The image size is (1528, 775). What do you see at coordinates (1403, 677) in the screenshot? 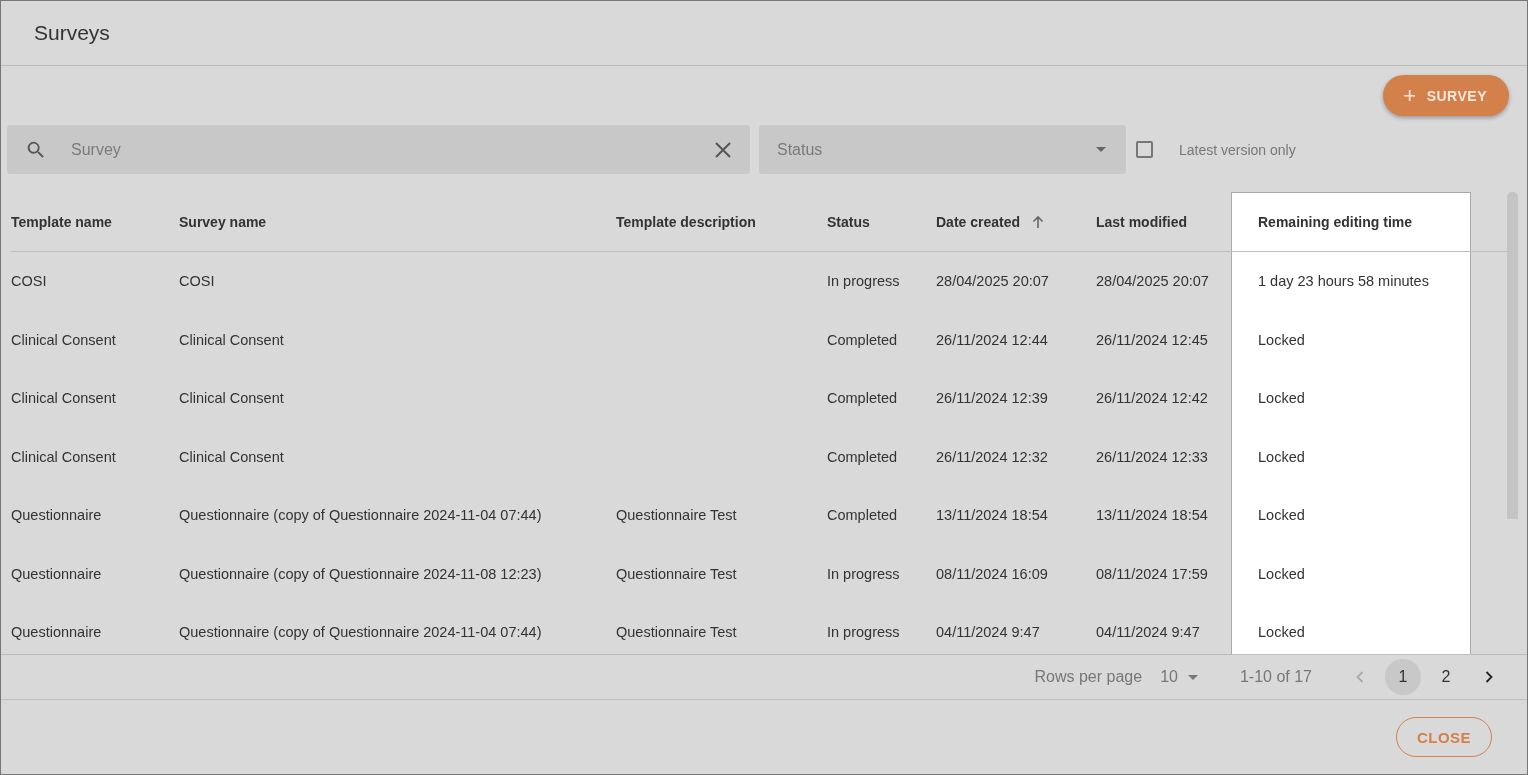
I see `page-button: 1` at bounding box center [1403, 677].